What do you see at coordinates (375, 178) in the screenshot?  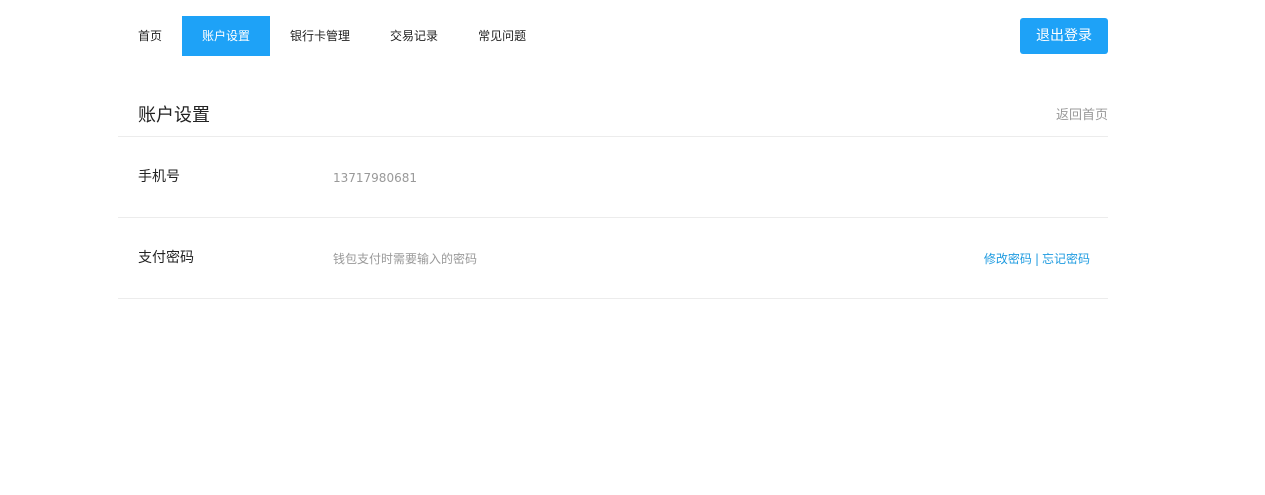 I see `phone-value: 13717980681` at bounding box center [375, 178].